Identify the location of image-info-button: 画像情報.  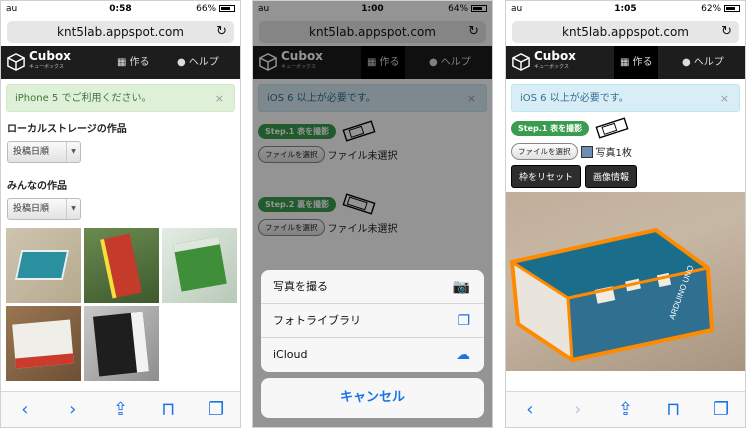
(611, 176).